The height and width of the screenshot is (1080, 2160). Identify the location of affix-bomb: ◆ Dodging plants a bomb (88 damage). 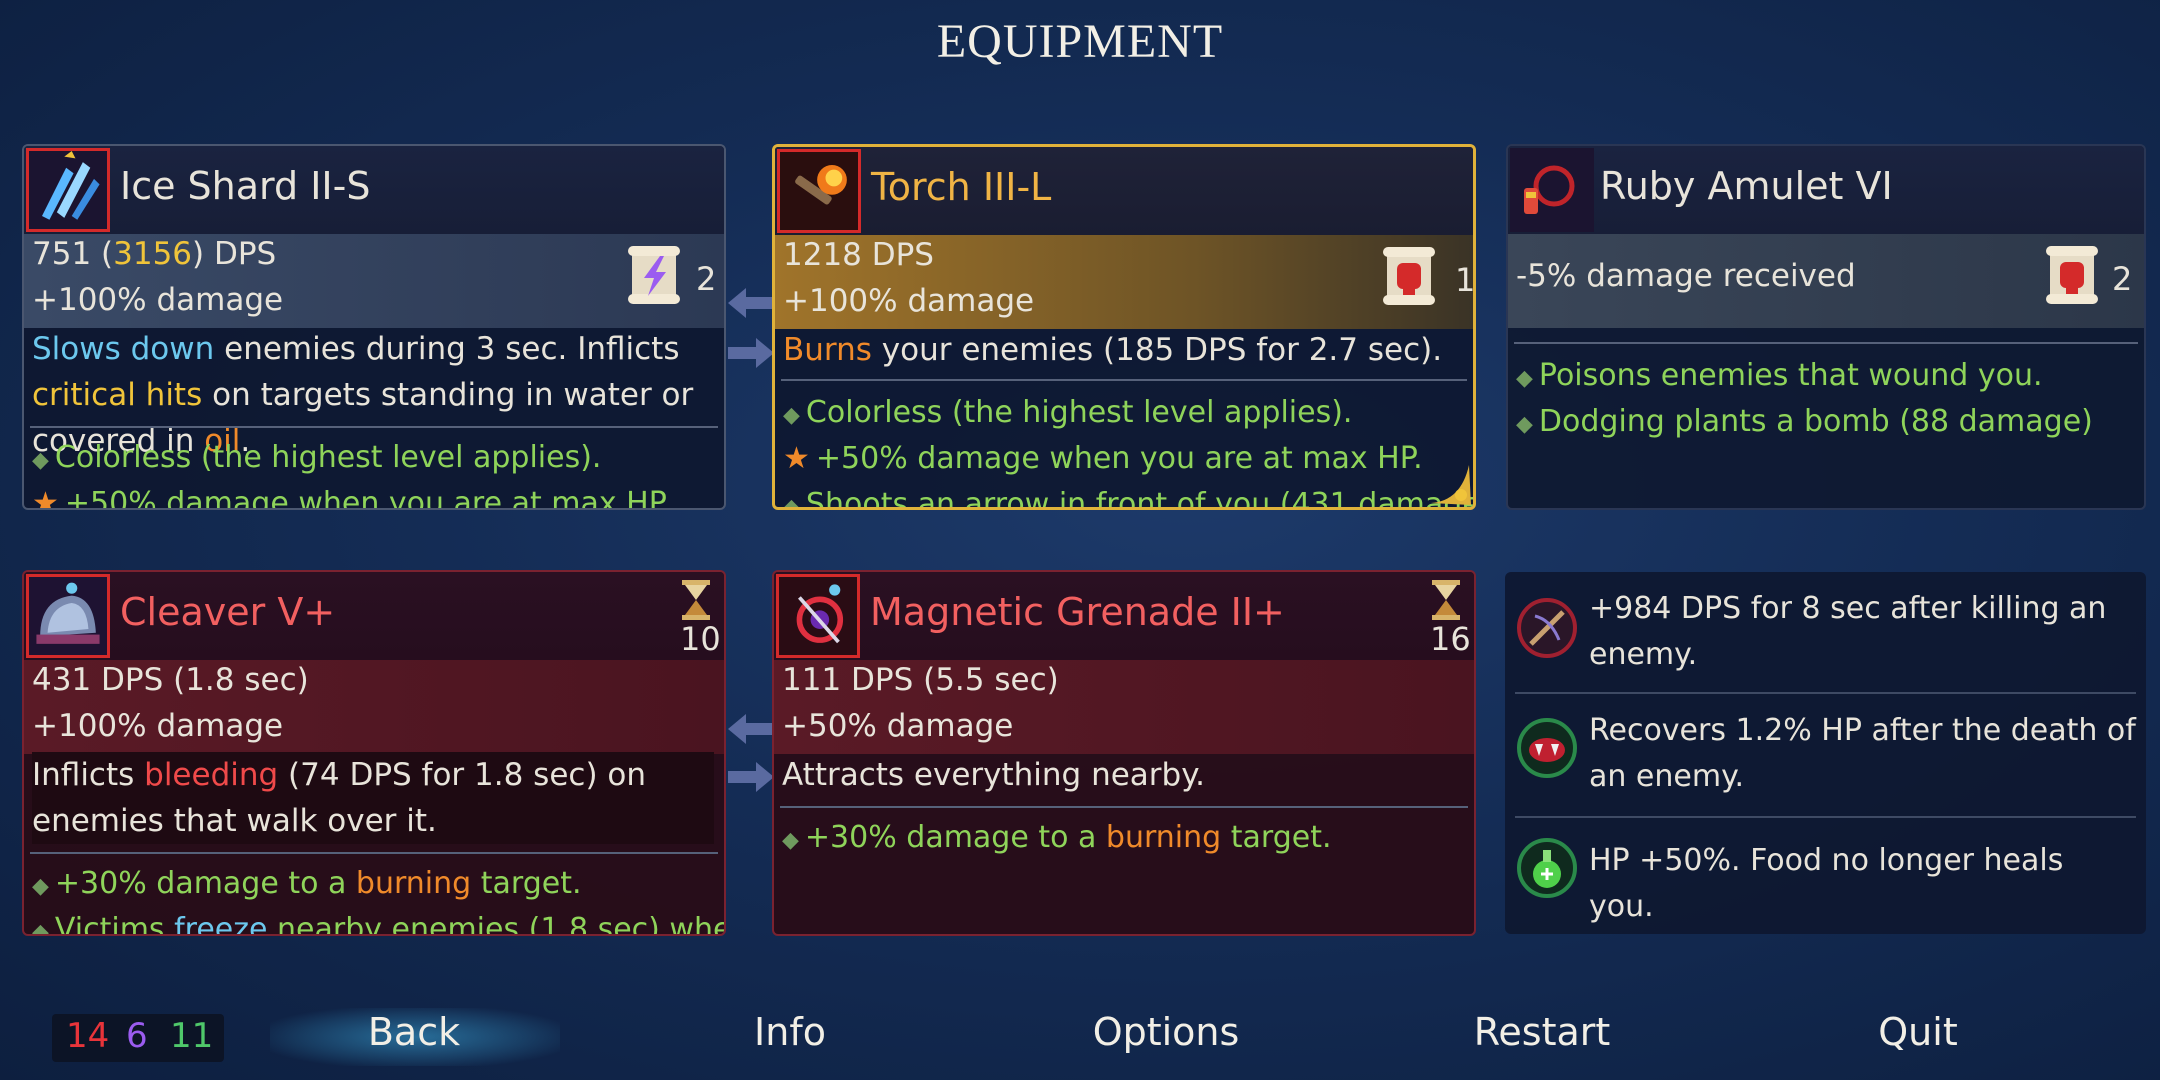
(1804, 421).